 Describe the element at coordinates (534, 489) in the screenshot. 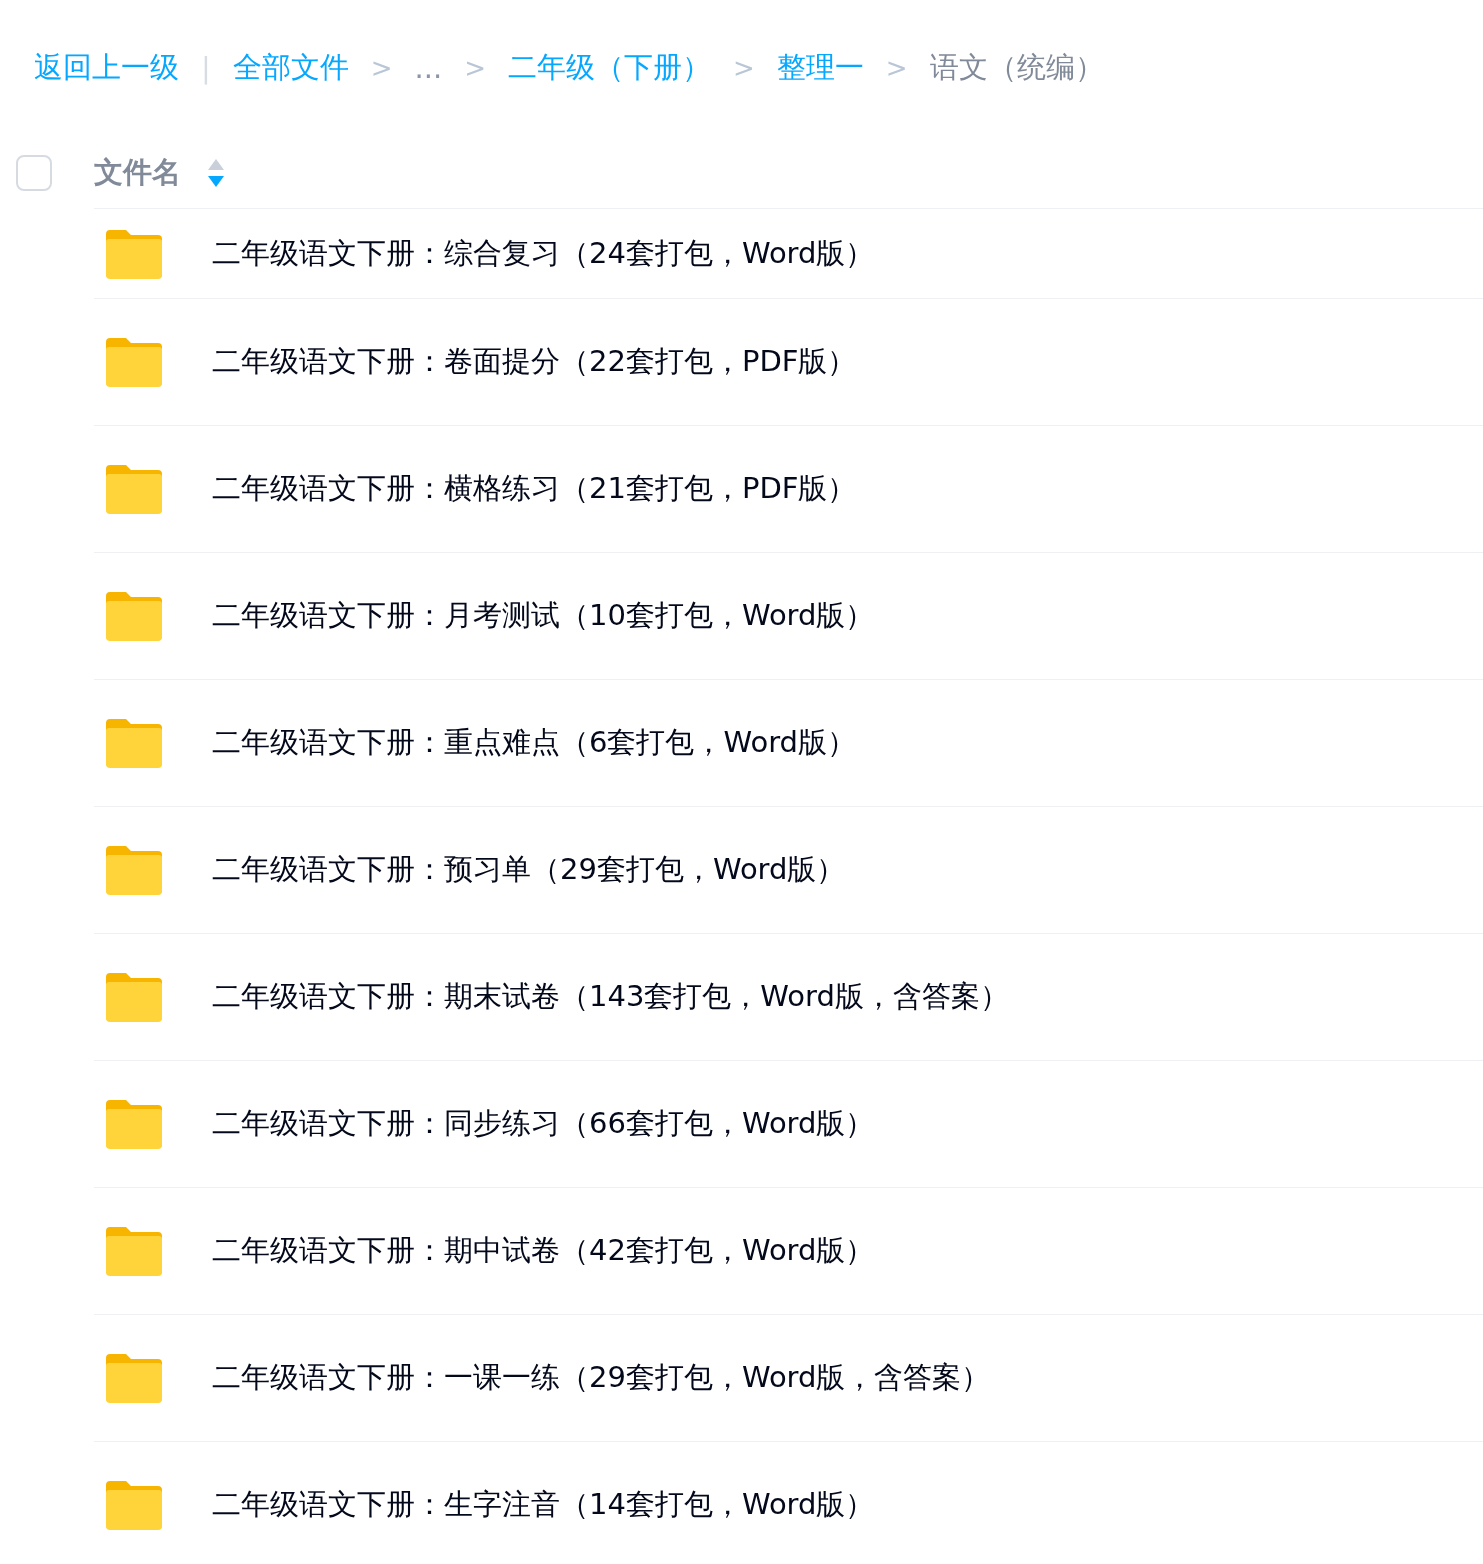

I see `file-name: 二年级语文下册：横格练习（21套打包，PDF版）` at that location.